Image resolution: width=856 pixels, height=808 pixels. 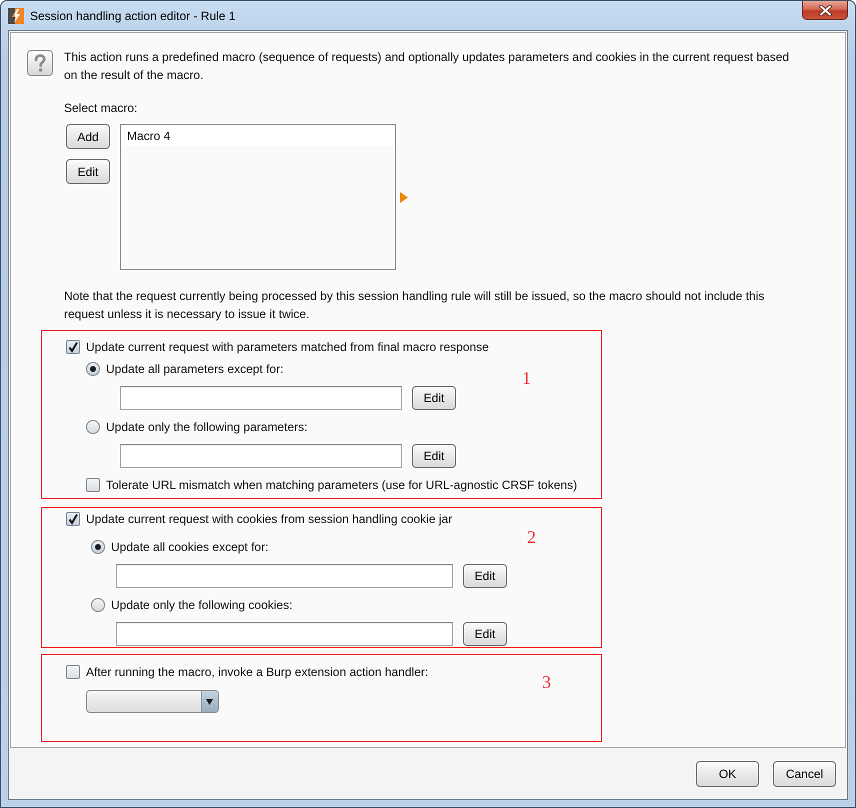 I want to click on lightning-icon, so click(x=16, y=16).